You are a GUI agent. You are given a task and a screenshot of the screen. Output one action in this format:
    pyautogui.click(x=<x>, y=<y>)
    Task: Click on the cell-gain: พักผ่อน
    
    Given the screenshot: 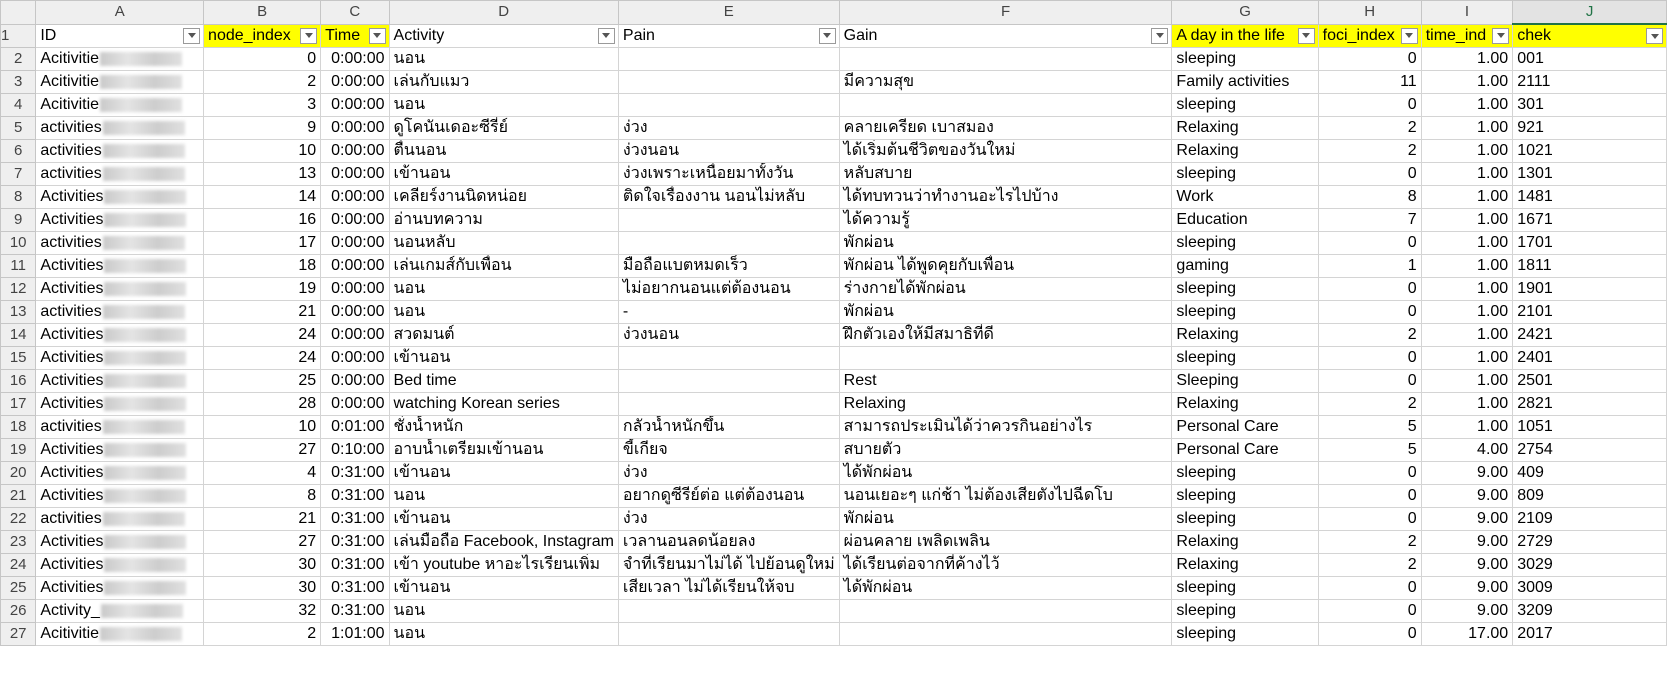 What is the action you would take?
    pyautogui.click(x=1005, y=312)
    